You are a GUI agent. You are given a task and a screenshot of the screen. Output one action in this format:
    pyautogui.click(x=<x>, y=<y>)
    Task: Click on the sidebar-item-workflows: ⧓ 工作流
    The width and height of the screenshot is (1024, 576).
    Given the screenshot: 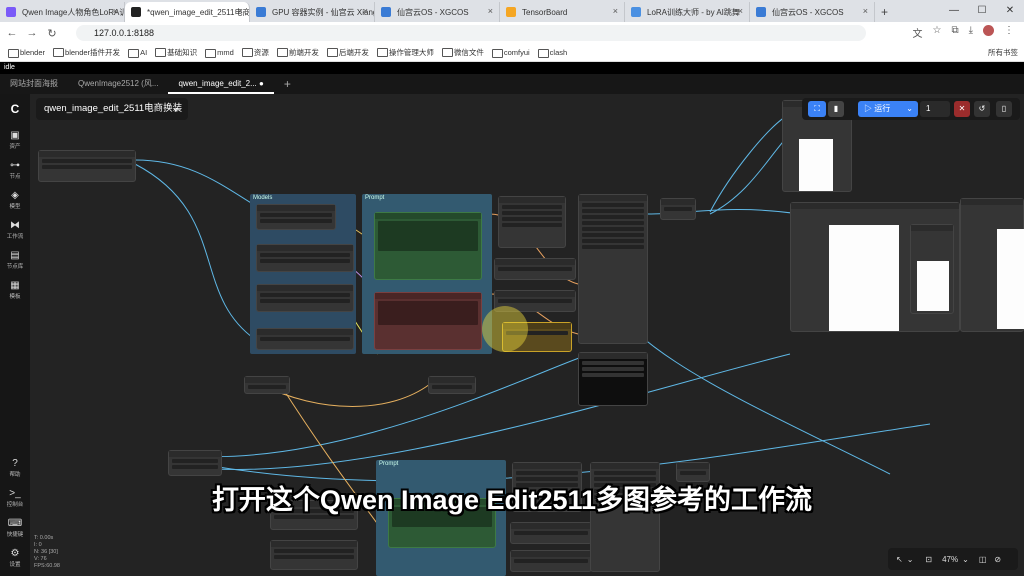 What is the action you would take?
    pyautogui.click(x=15, y=230)
    